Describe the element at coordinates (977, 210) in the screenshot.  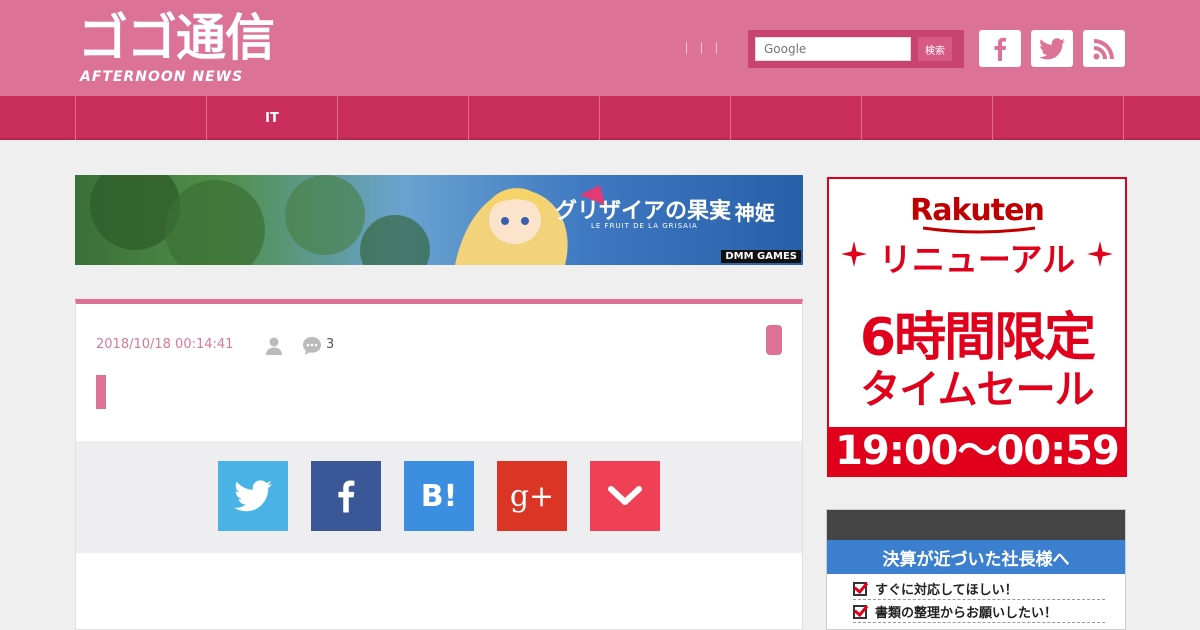
I see `rakuten-logo: Rakuten` at that location.